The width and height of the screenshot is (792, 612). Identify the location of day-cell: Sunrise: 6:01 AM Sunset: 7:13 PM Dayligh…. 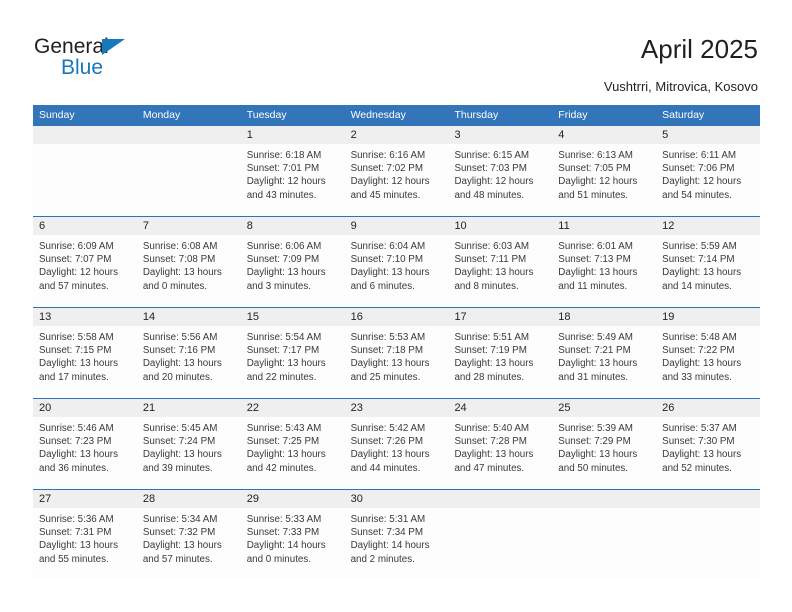
(604, 271).